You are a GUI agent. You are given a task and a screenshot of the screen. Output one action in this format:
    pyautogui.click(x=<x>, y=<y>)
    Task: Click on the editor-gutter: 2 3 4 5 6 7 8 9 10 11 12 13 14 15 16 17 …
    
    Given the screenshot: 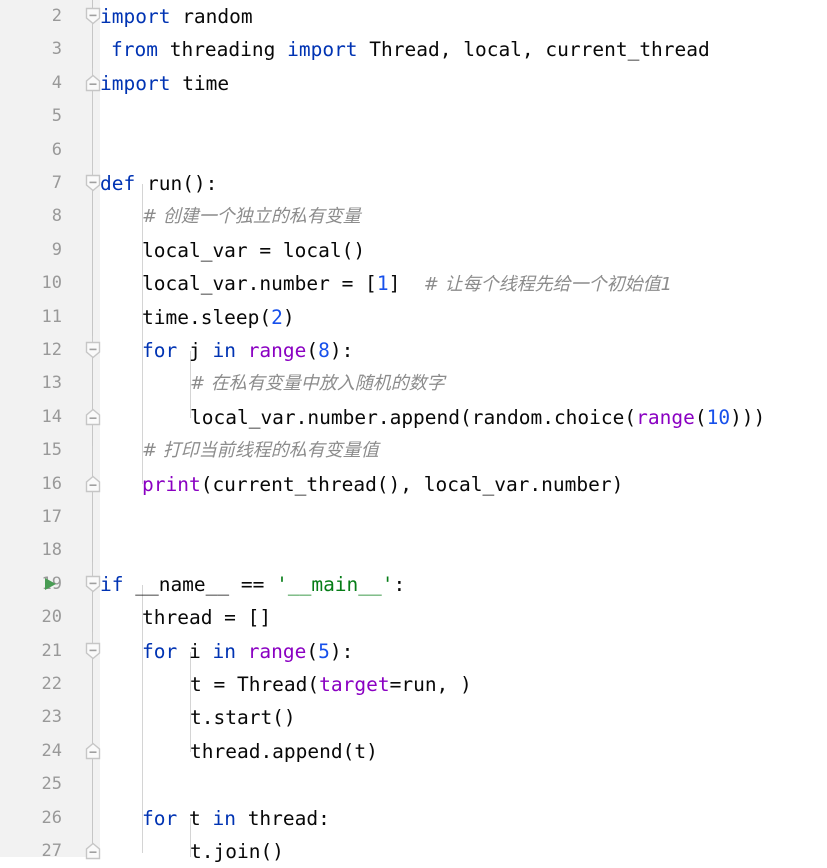 What is the action you would take?
    pyautogui.click(x=50, y=430)
    